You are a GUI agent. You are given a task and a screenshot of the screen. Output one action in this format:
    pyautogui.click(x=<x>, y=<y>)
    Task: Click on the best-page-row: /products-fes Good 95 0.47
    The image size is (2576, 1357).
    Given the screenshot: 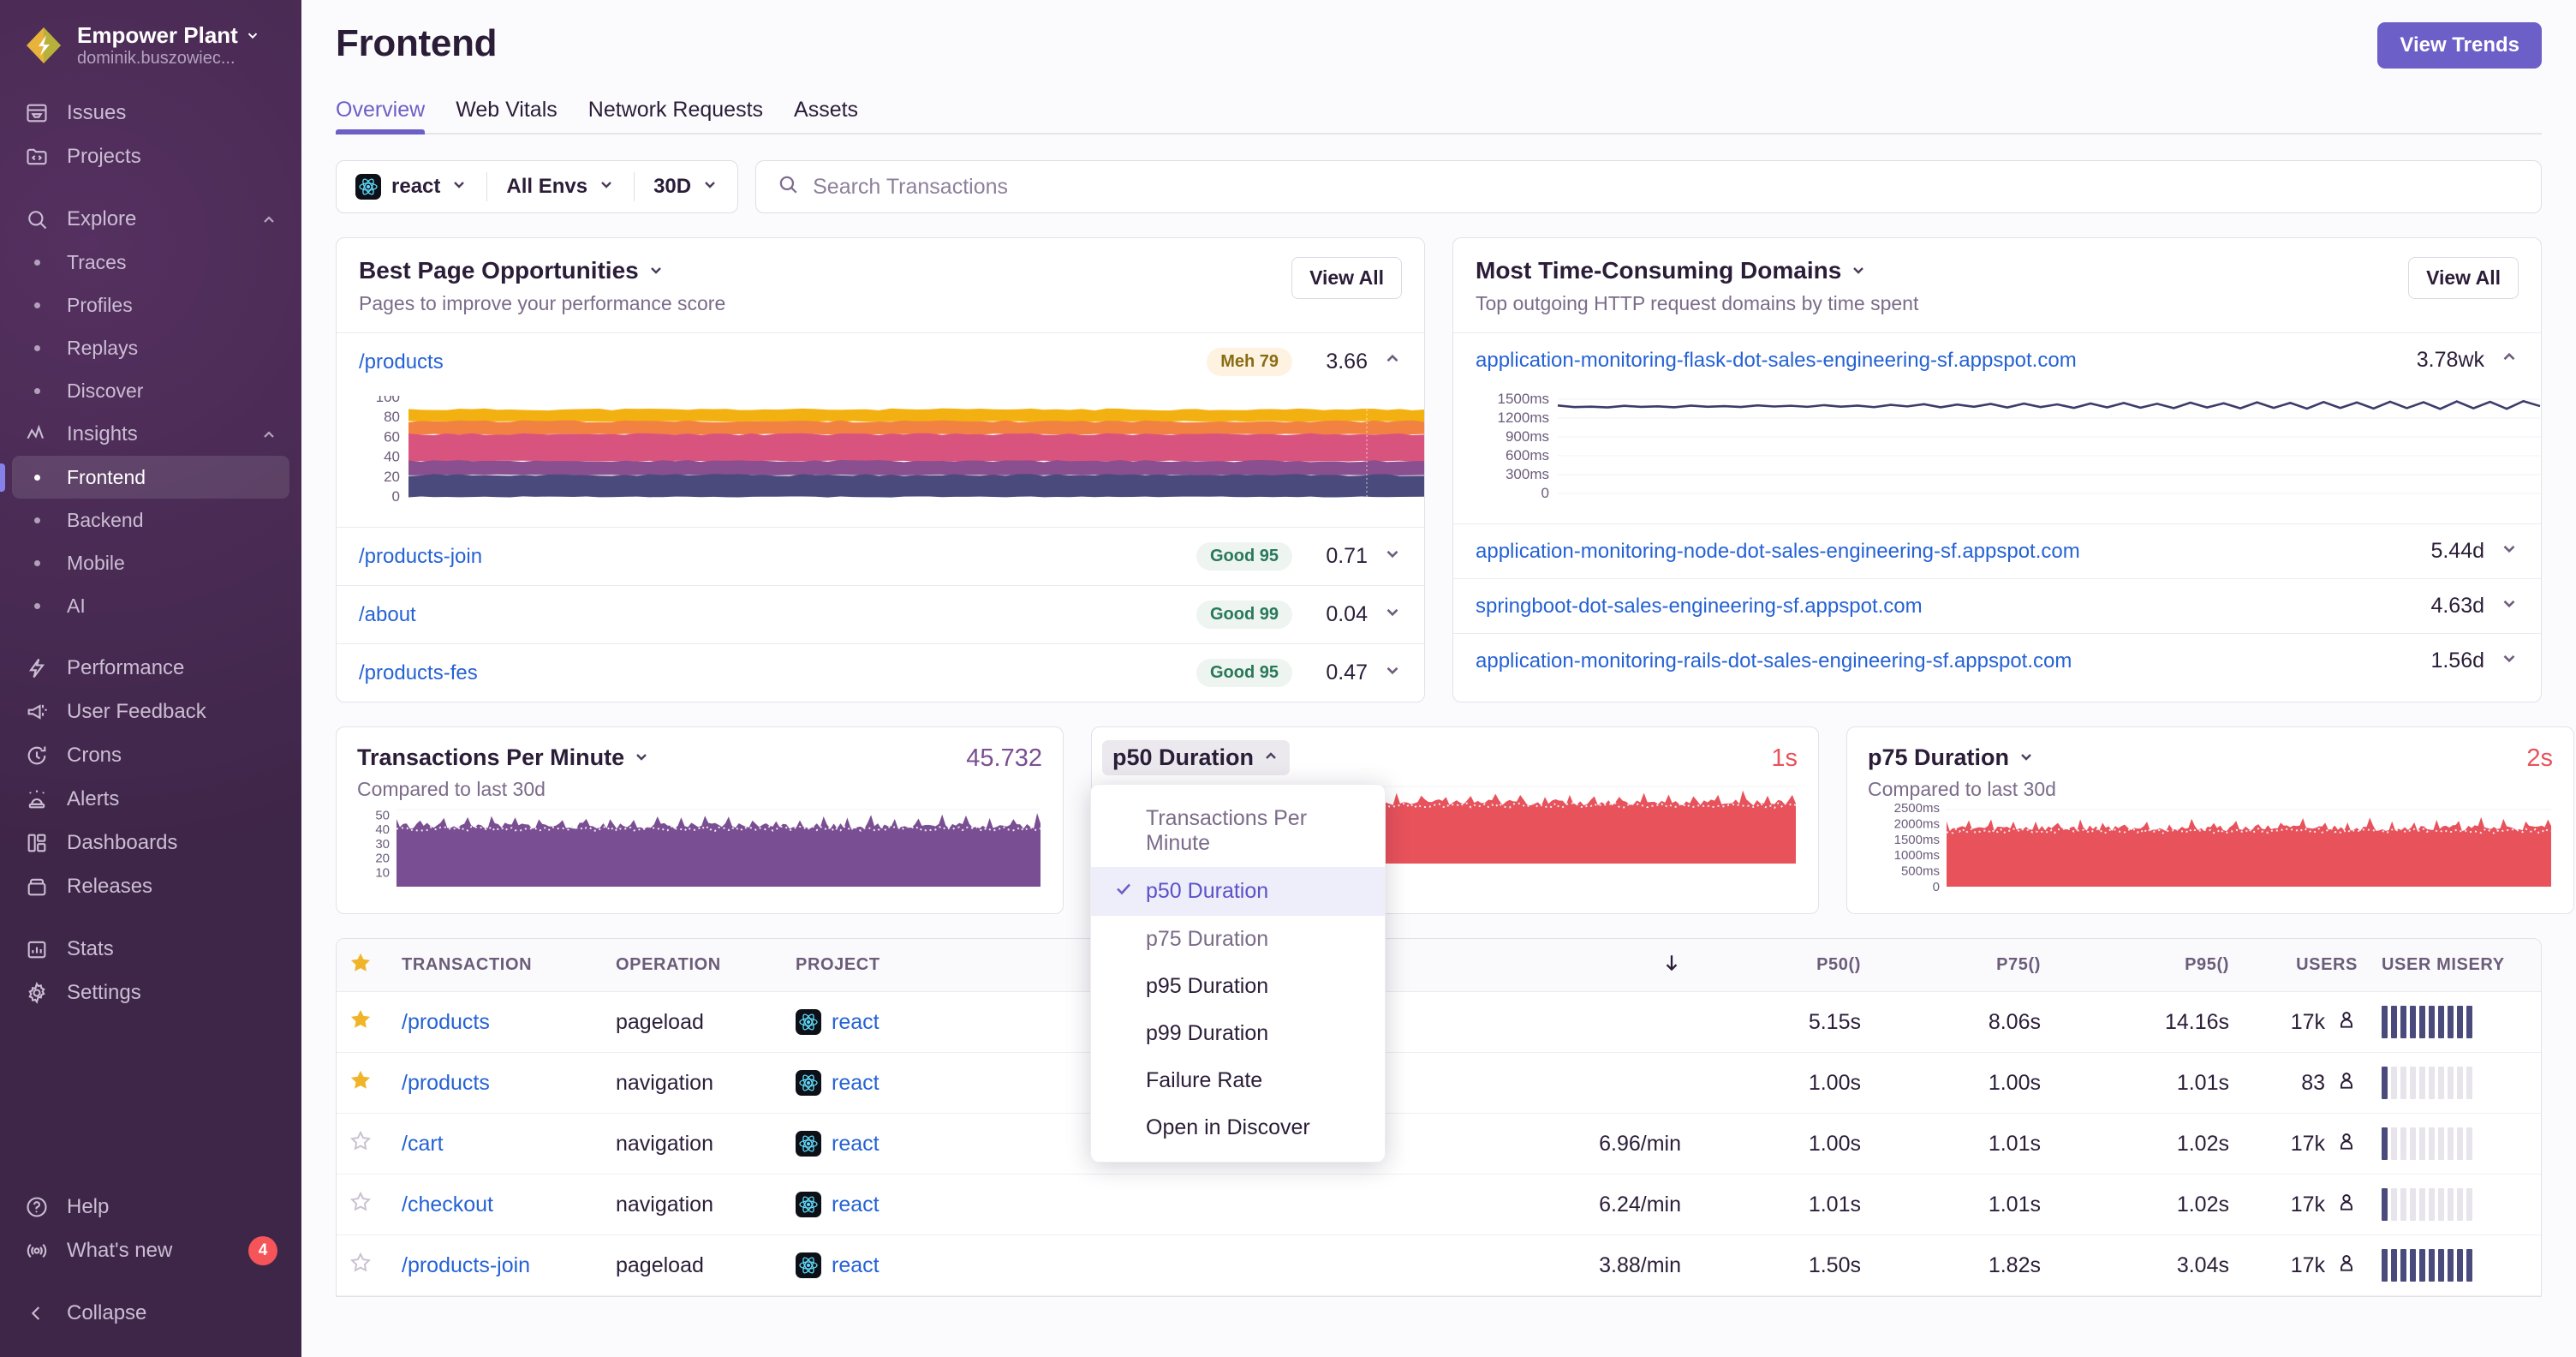 What is the action you would take?
    pyautogui.click(x=881, y=672)
    